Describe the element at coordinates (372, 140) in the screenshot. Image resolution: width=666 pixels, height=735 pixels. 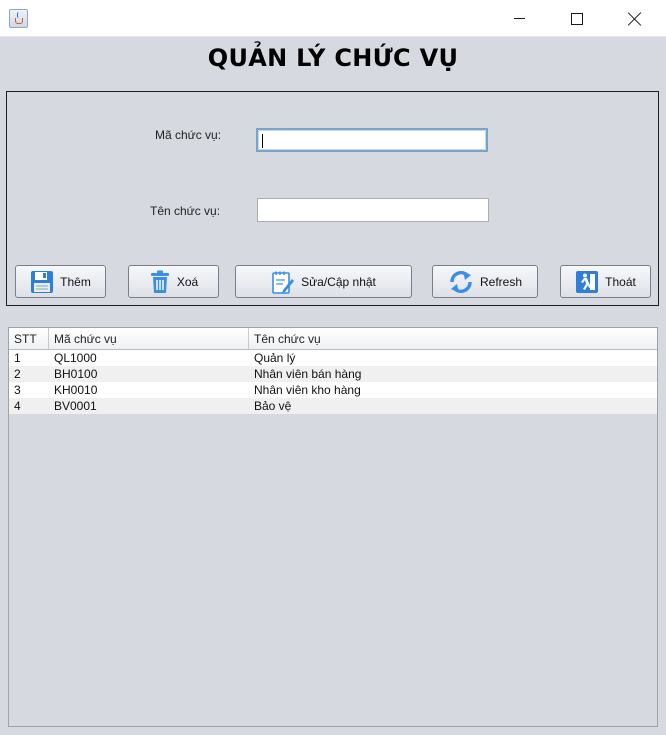
I see `ma-chuc-vu-input` at that location.